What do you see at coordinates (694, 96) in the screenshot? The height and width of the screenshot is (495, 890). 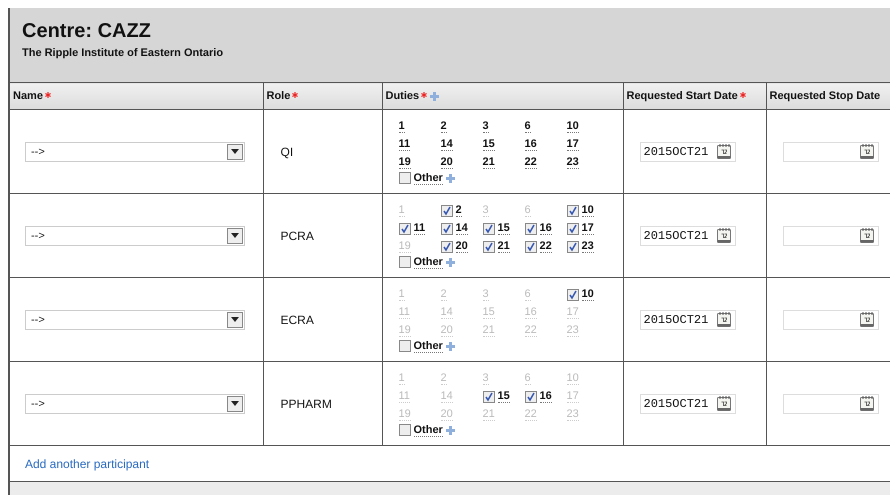 I see `column-header: Requested Start Date` at bounding box center [694, 96].